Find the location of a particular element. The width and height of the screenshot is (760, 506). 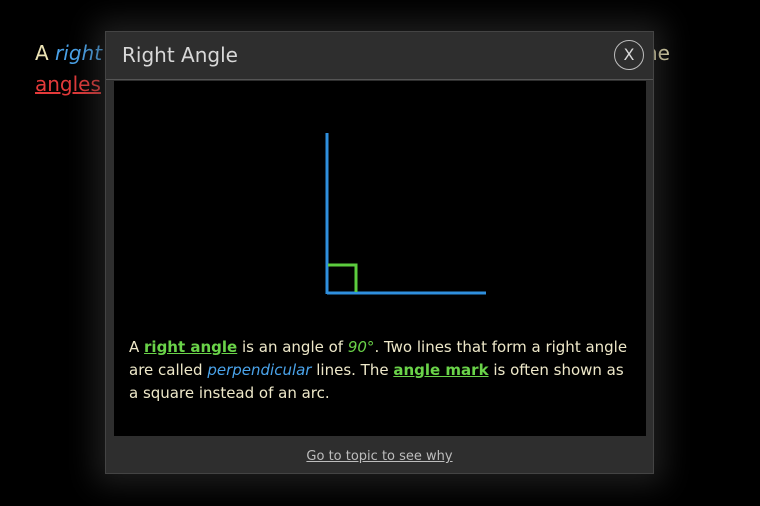

background-line-2: angles is located at coordinates (68, 84).